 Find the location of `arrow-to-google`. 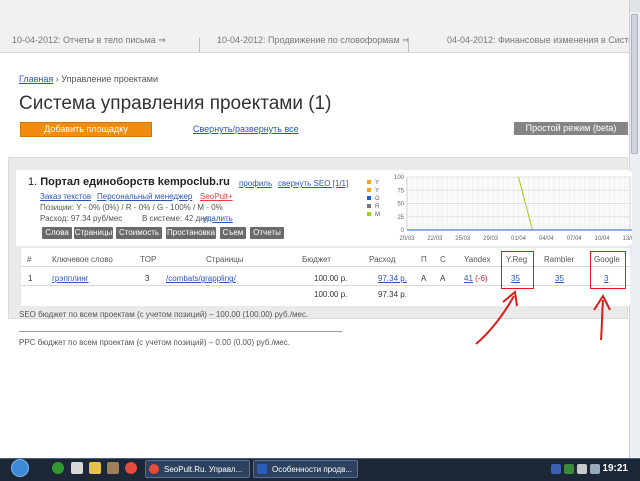

arrow-to-google is located at coordinates (602, 320).